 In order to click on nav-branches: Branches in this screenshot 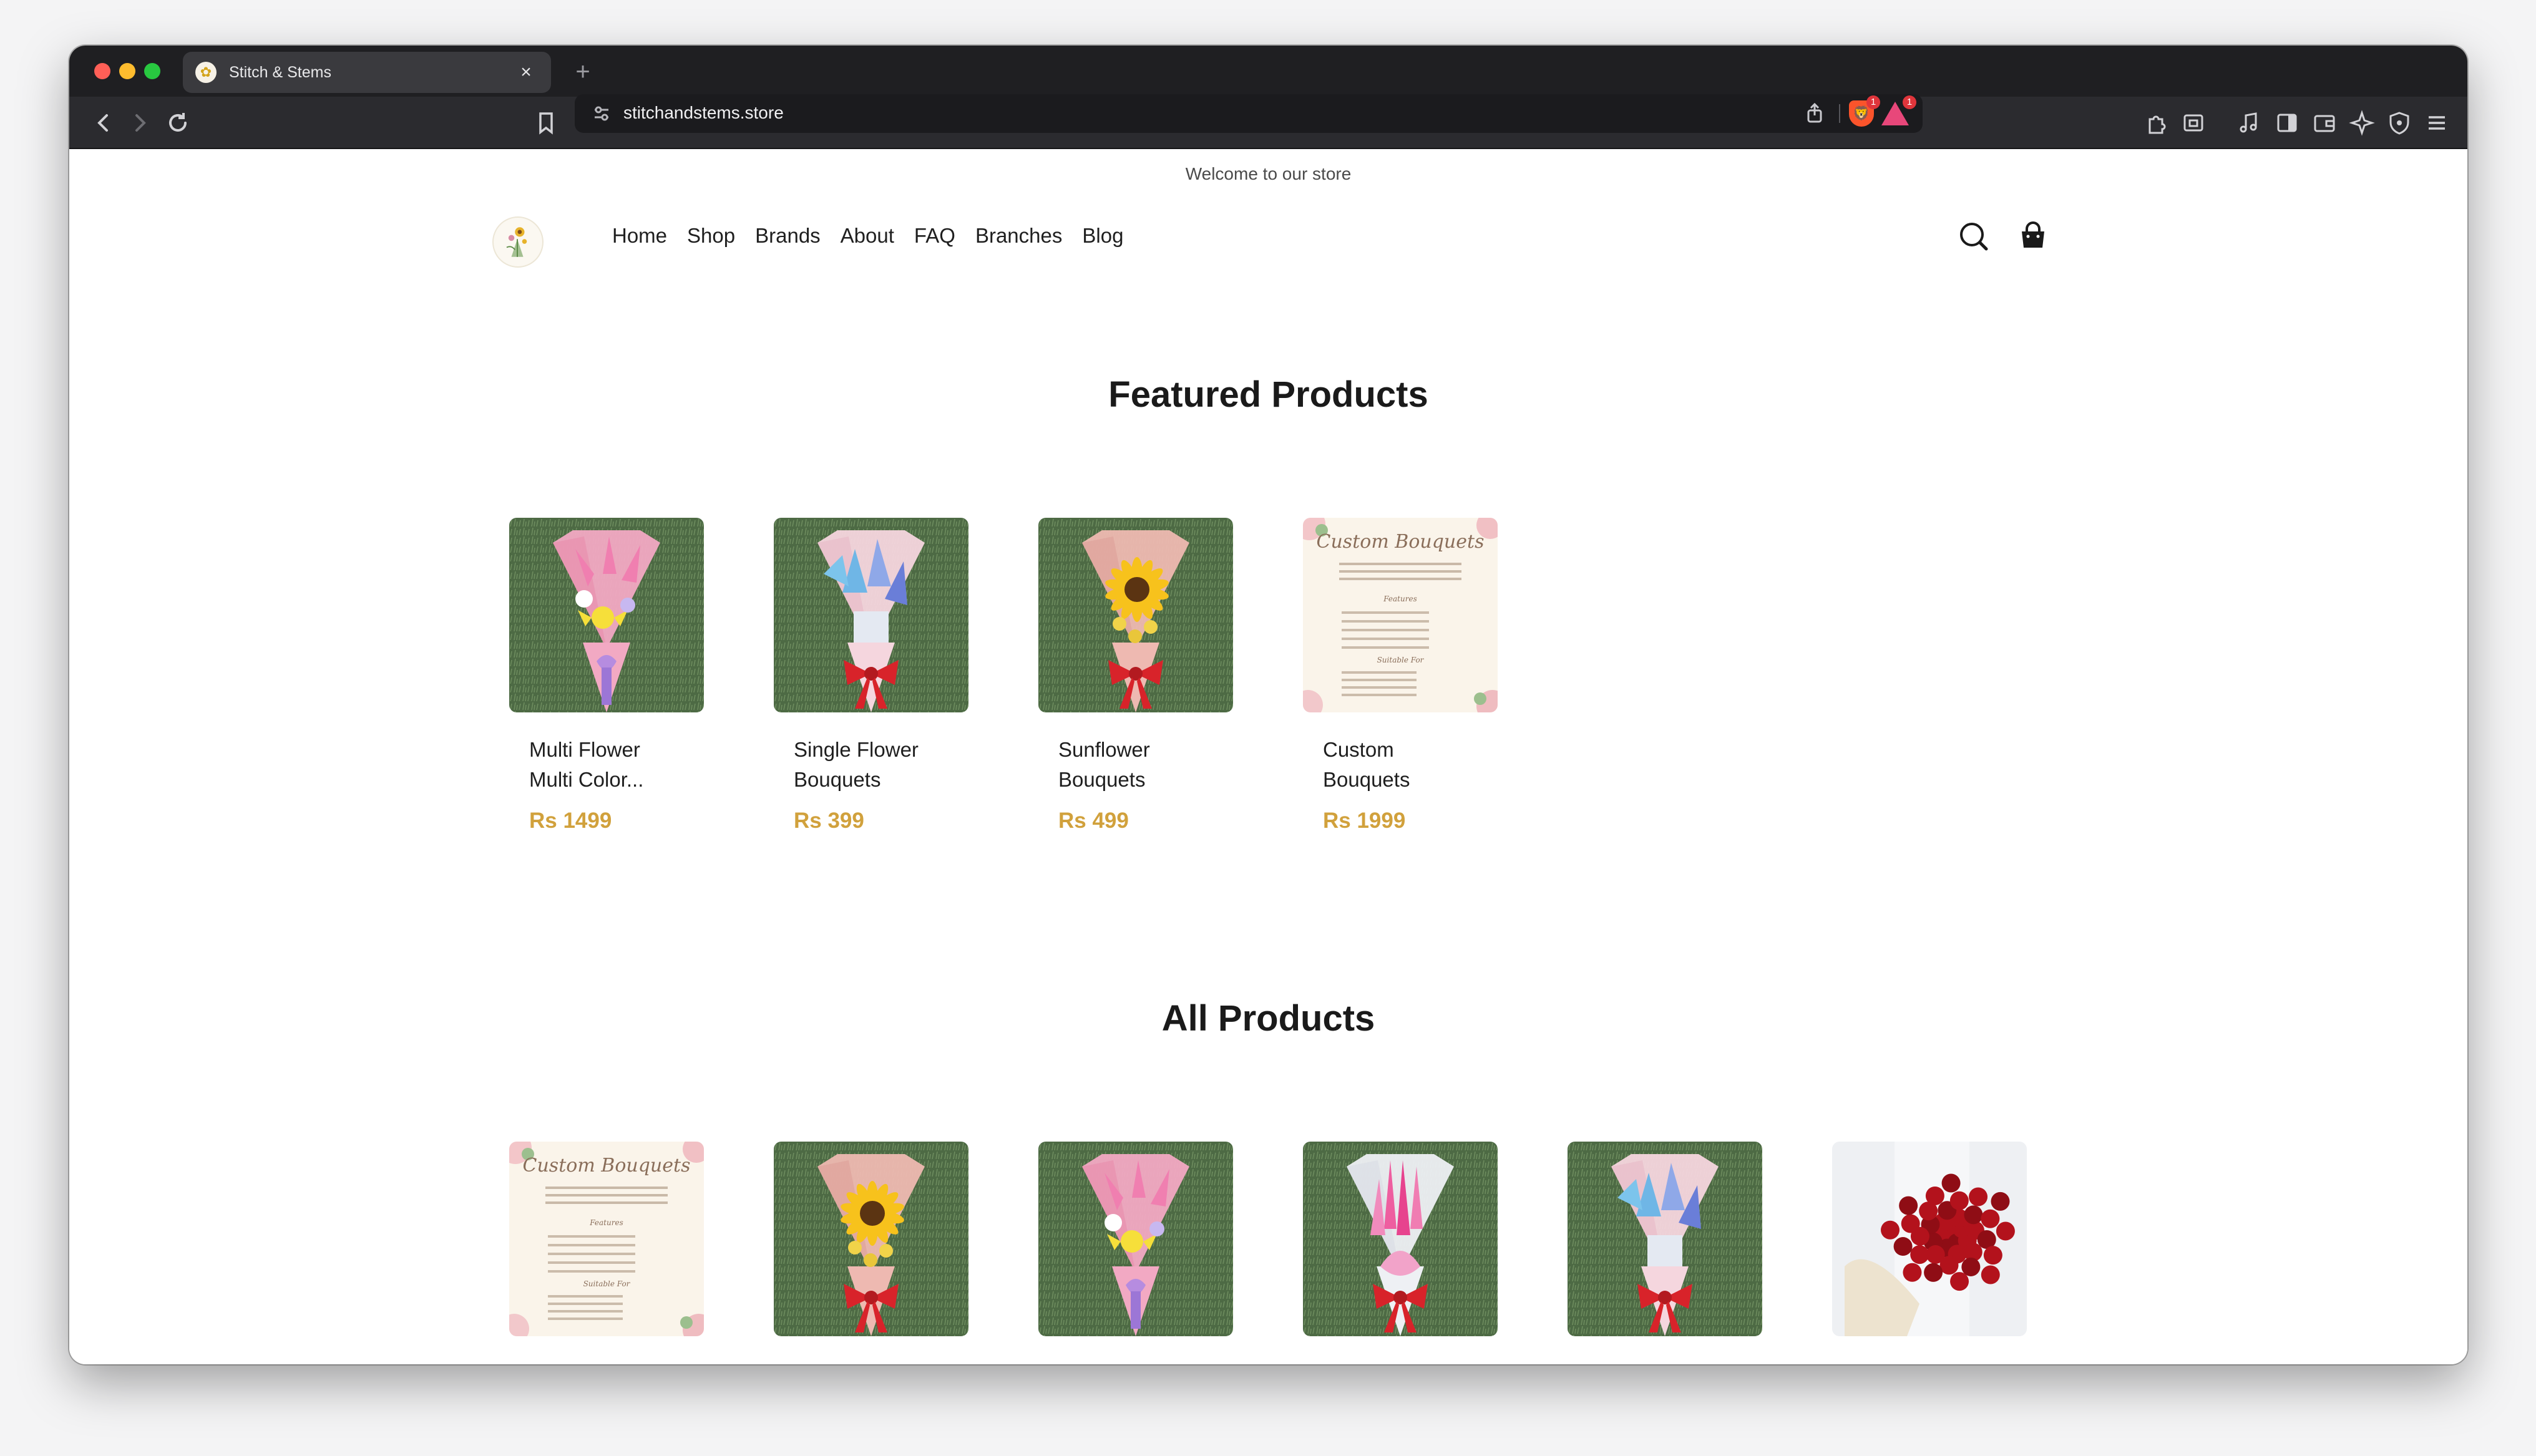, I will do `click(1018, 236)`.